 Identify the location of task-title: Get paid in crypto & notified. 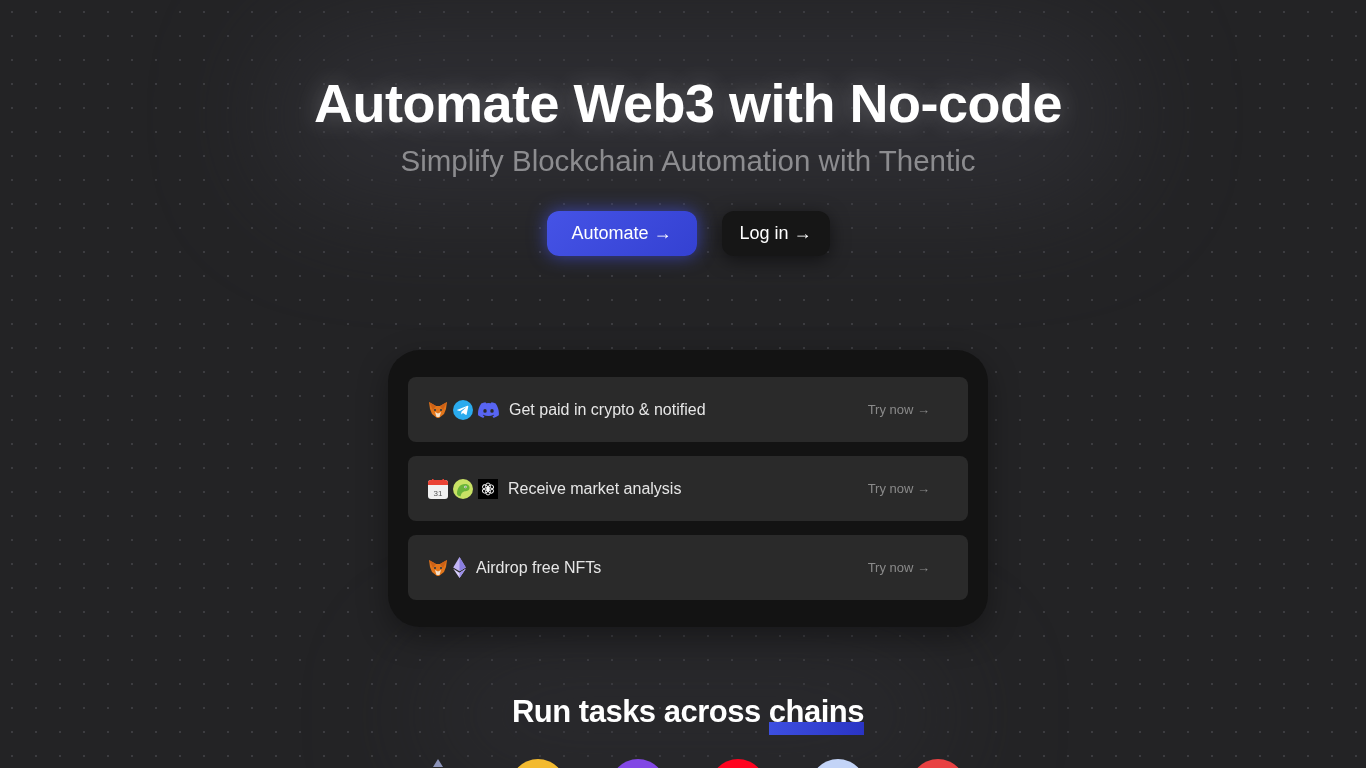
(607, 409).